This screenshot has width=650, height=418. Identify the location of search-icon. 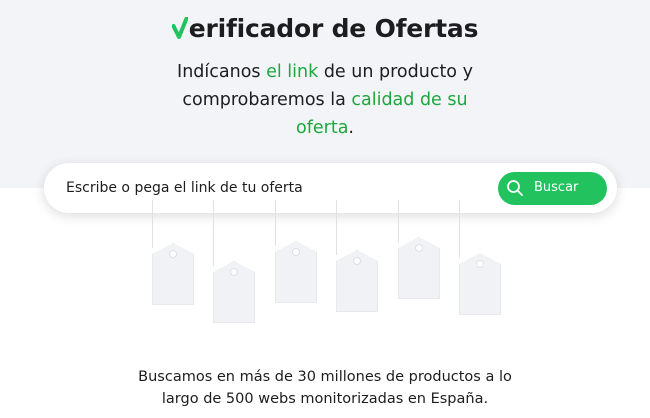
(515, 188).